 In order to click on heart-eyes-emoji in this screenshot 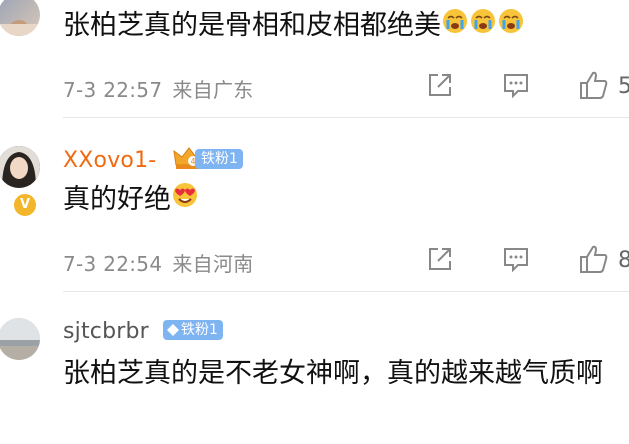, I will do `click(185, 201)`.